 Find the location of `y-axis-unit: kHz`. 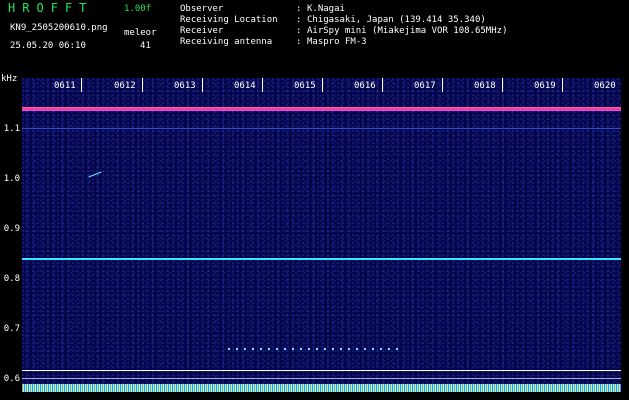

y-axis-unit: kHz is located at coordinates (9, 79).